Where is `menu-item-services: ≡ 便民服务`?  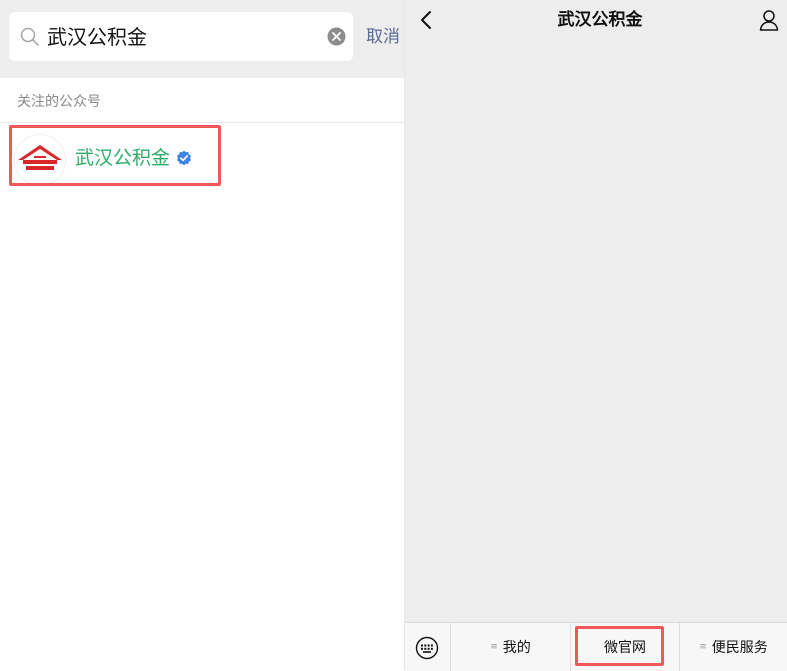
menu-item-services: ≡ 便民服务 is located at coordinates (733, 647).